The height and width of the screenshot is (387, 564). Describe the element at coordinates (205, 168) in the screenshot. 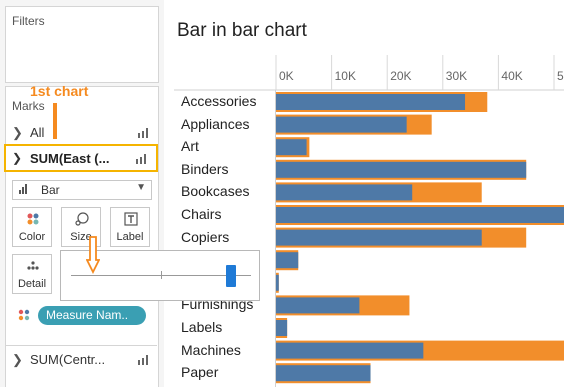

I see `category-label: Binders` at that location.